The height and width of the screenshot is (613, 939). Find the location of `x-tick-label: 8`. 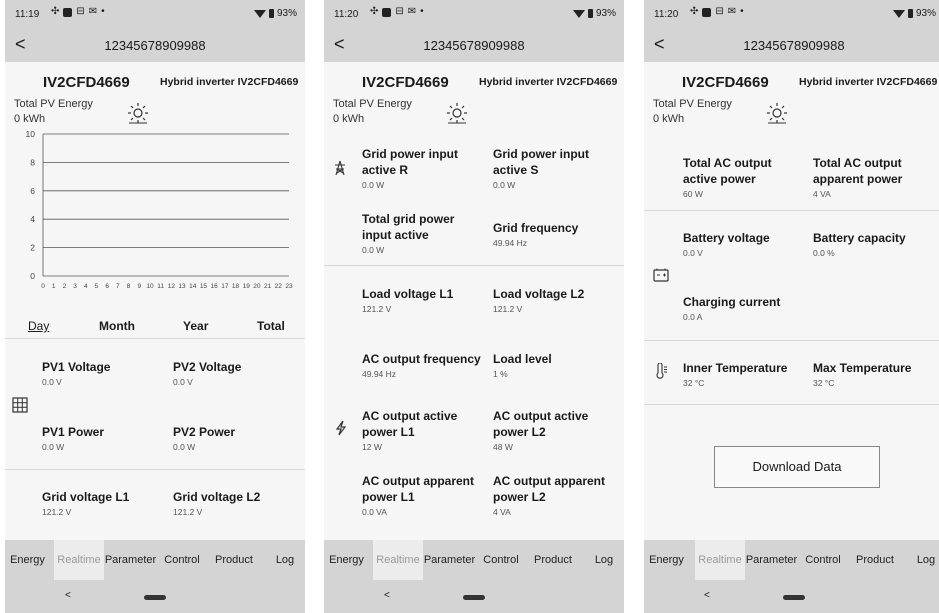

x-tick-label: 8 is located at coordinates (129, 286).